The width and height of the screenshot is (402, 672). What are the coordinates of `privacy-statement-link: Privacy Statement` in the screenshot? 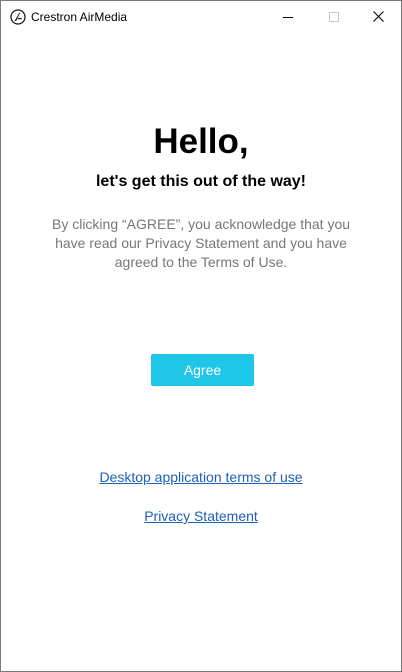 It's located at (201, 516).